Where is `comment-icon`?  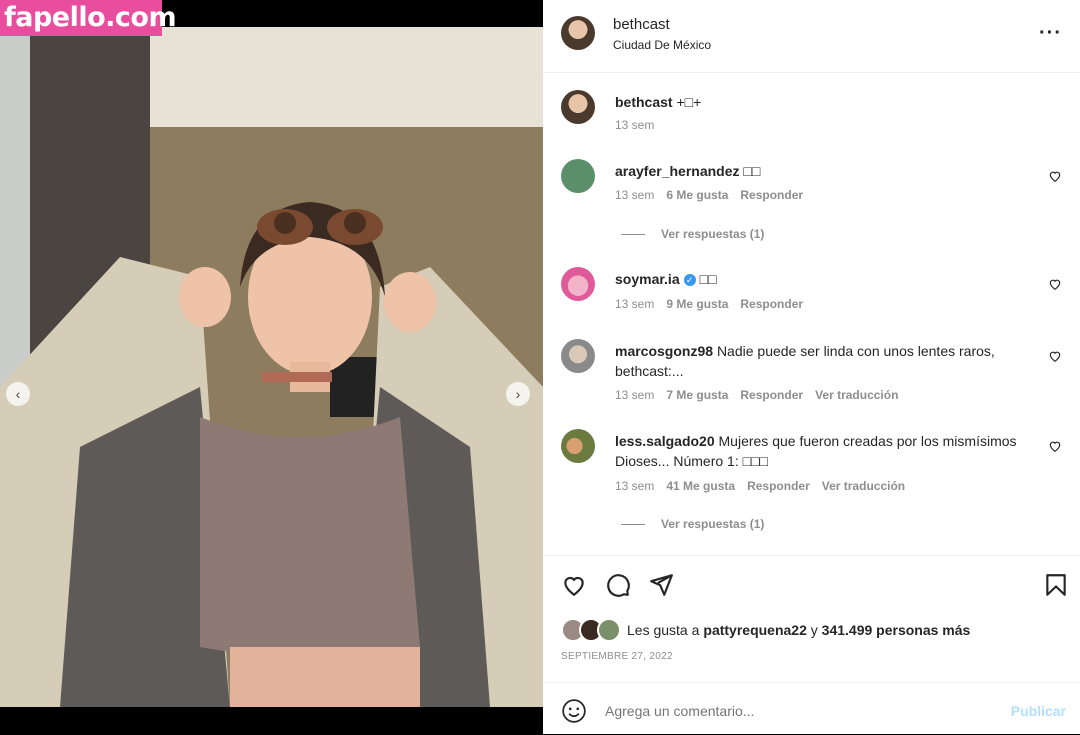 comment-icon is located at coordinates (618, 585).